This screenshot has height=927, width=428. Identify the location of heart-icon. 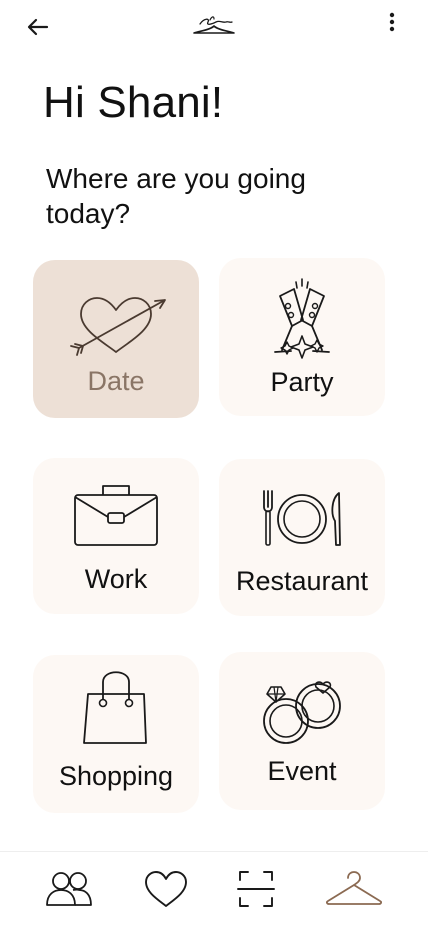
(166, 889).